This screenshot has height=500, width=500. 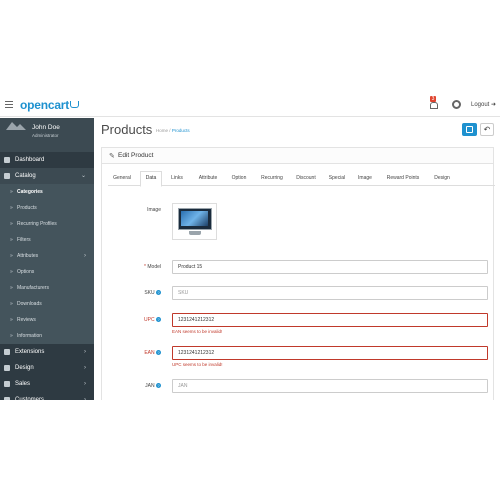 What do you see at coordinates (24, 240) in the screenshot?
I see `sidebar-subitem-label: Filters` at bounding box center [24, 240].